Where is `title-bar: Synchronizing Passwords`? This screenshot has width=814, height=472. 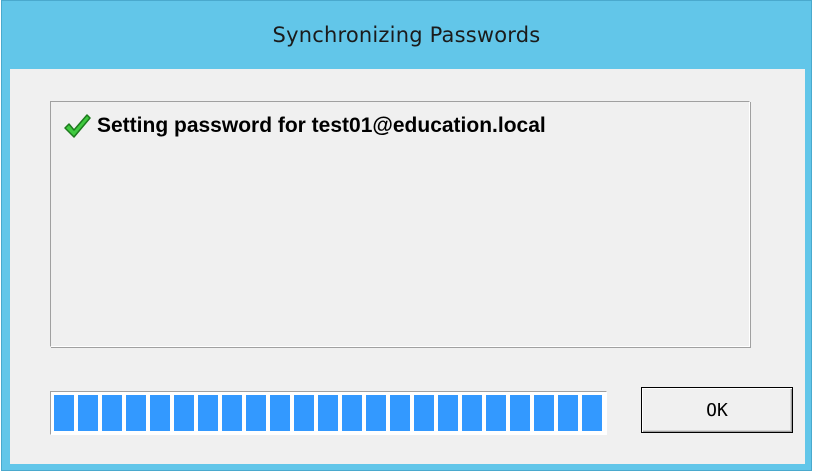
title-bar: Synchronizing Passwords is located at coordinates (406, 35).